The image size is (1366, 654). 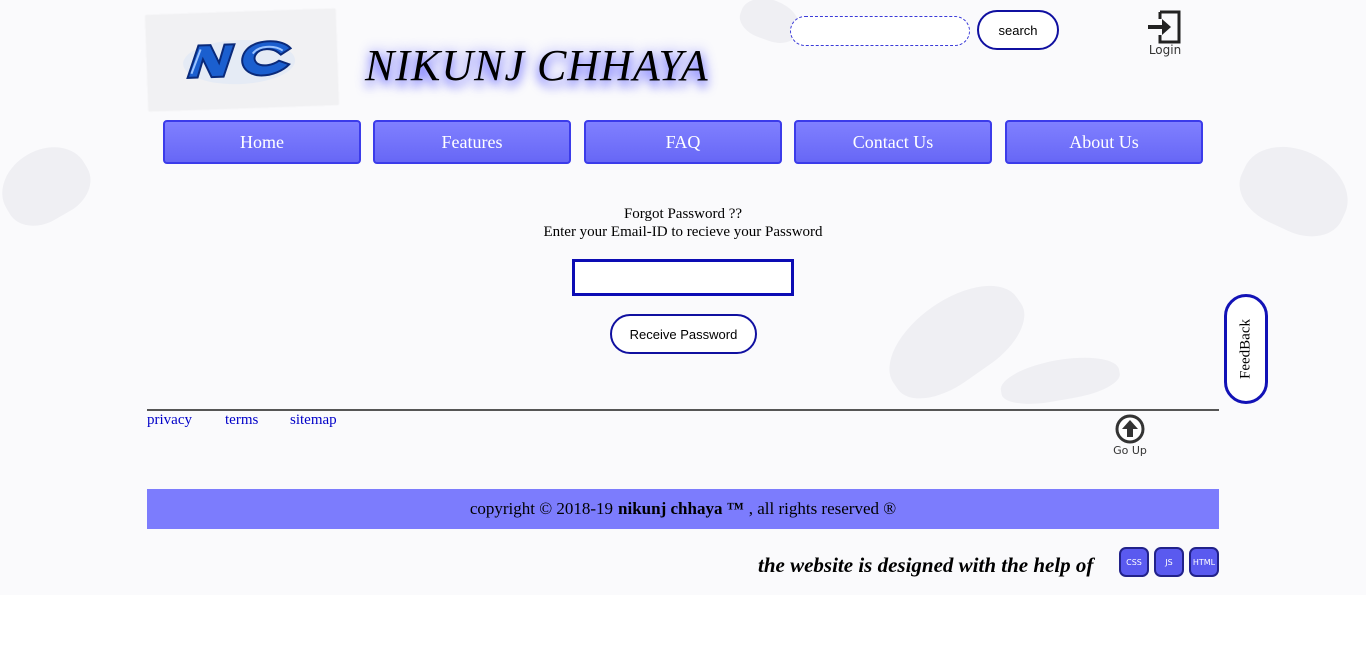 What do you see at coordinates (1164, 27) in the screenshot?
I see `login-icon` at bounding box center [1164, 27].